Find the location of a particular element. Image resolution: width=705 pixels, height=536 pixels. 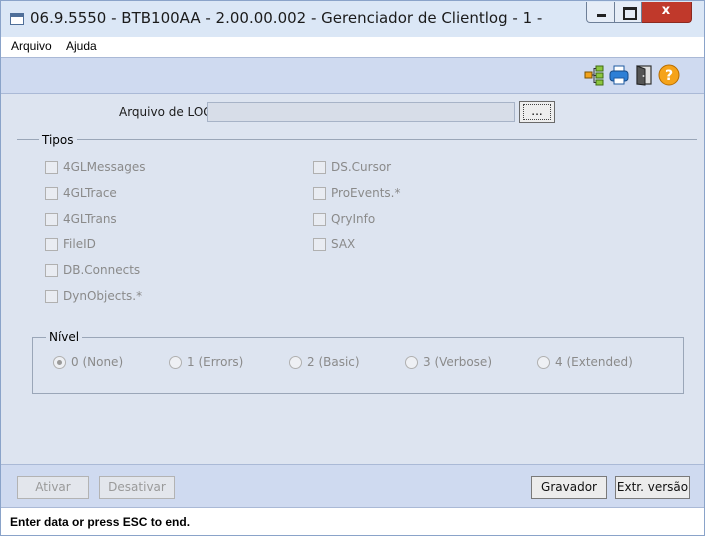

log-file-input is located at coordinates (361, 112).